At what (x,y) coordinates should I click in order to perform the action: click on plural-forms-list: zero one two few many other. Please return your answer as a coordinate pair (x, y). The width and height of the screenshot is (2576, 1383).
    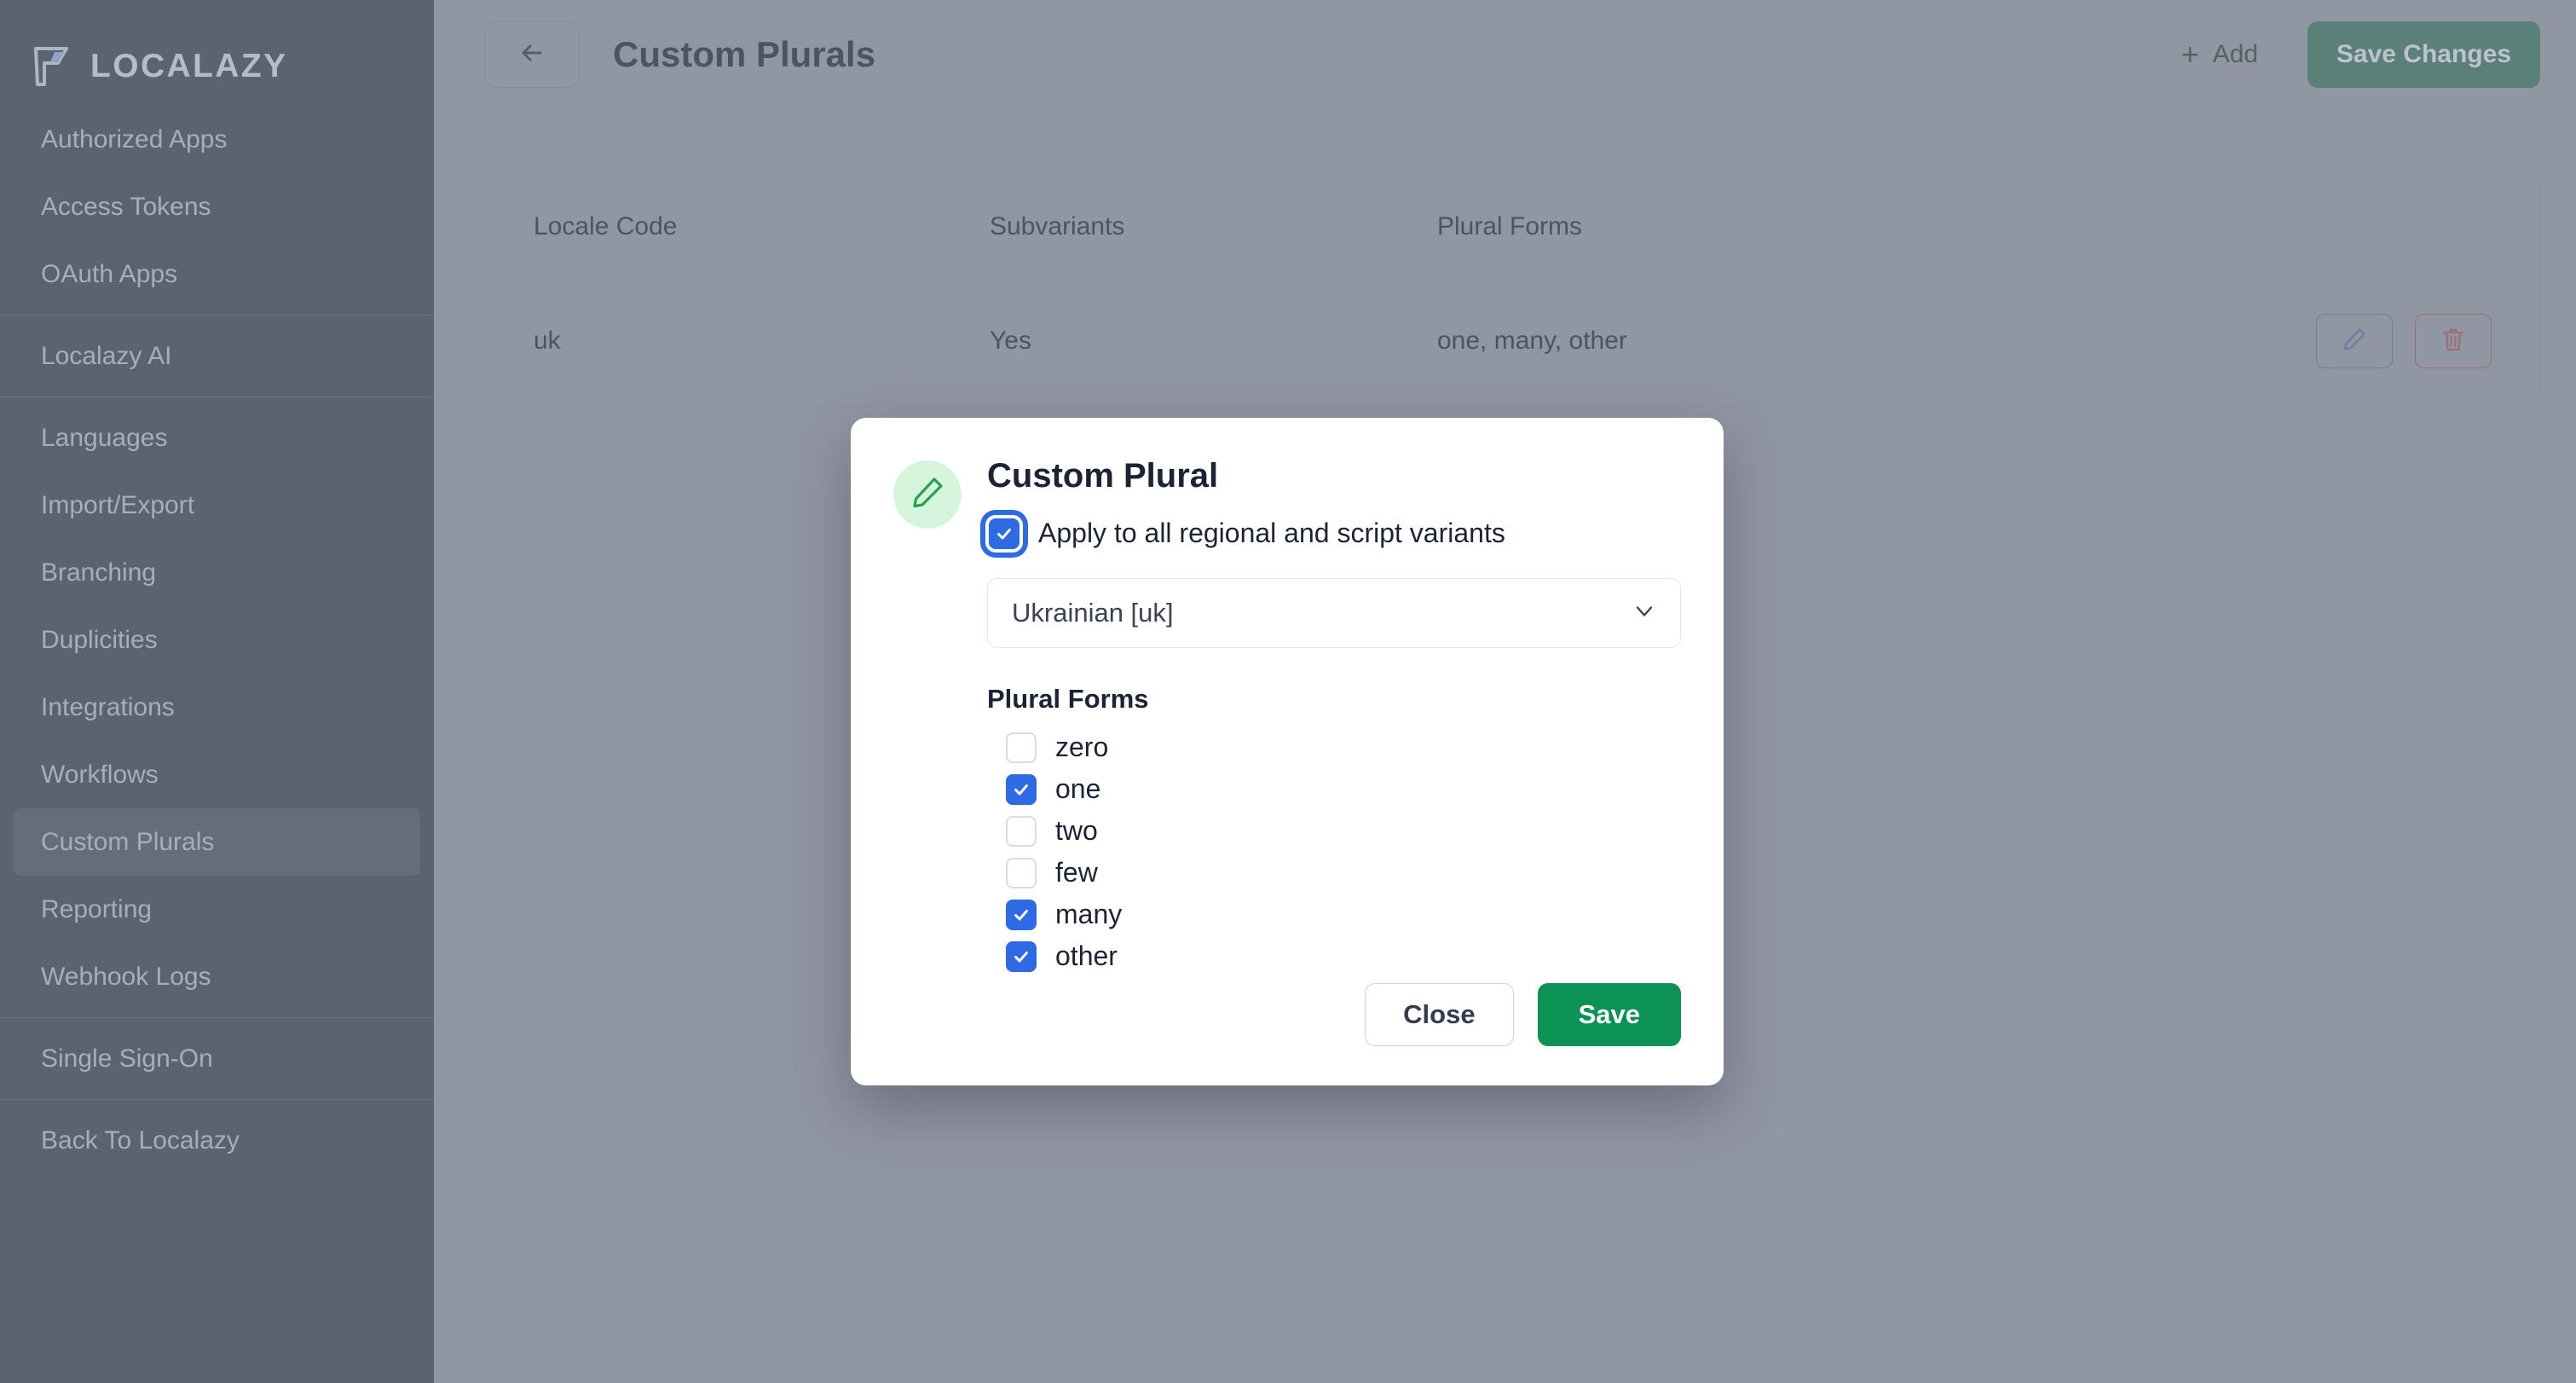
    Looking at the image, I should click on (1343, 851).